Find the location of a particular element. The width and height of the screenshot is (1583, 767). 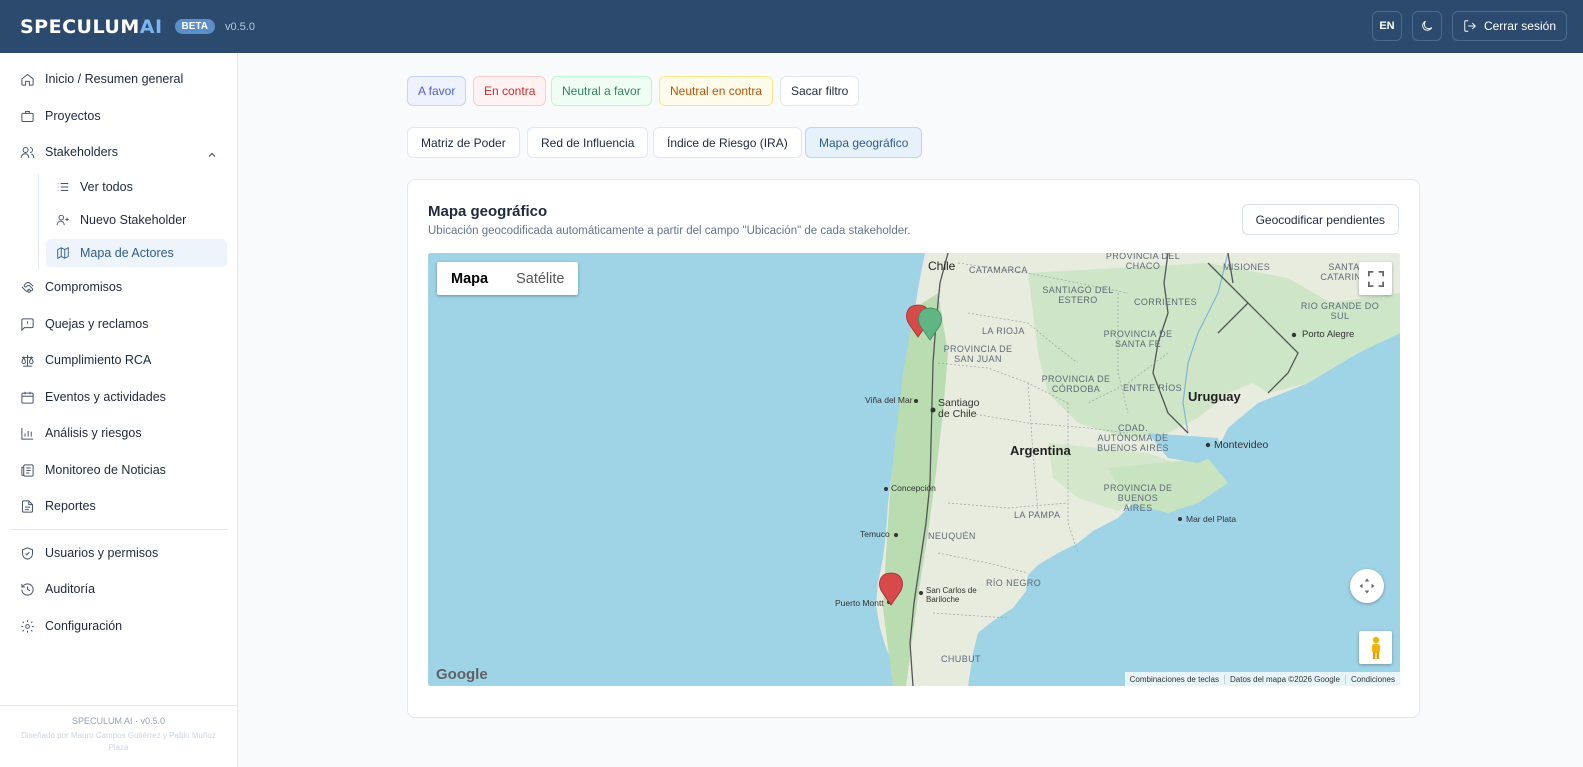

camera-control-button is located at coordinates (1367, 586).